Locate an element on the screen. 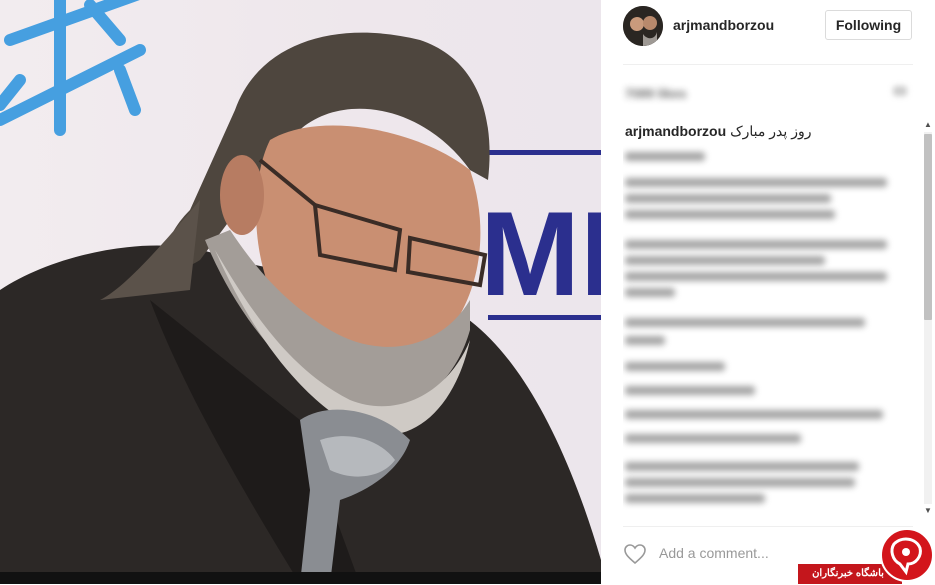  caption-username: arjmandborzou is located at coordinates (675, 131).